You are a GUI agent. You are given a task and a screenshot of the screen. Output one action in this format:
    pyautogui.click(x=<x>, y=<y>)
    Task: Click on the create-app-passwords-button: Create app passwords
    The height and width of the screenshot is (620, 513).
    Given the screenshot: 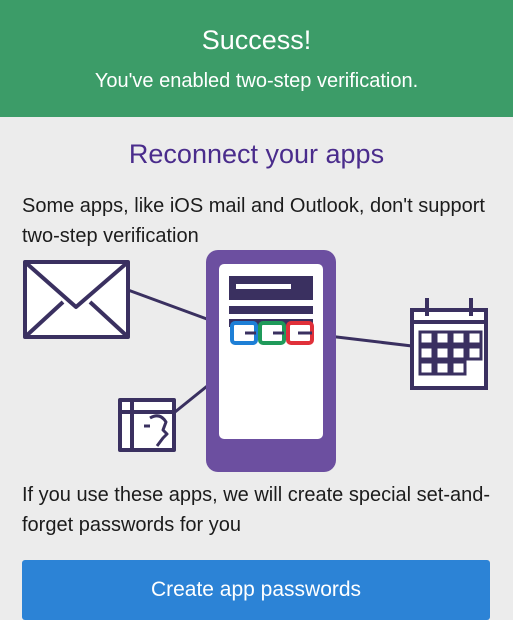 What is the action you would take?
    pyautogui.click(x=256, y=590)
    